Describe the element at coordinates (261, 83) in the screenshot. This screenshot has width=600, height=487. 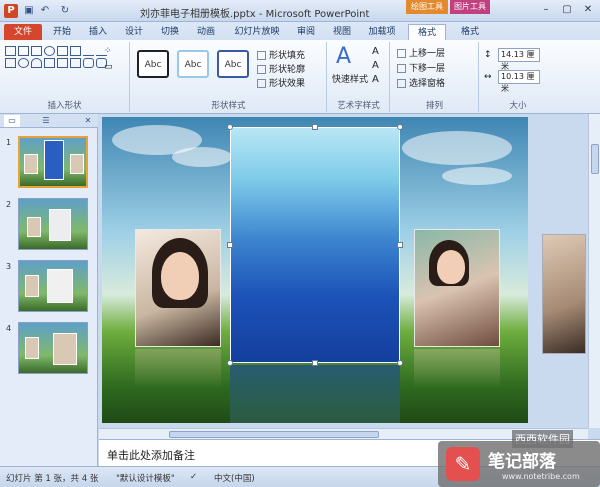
I see `effects-icon` at that location.